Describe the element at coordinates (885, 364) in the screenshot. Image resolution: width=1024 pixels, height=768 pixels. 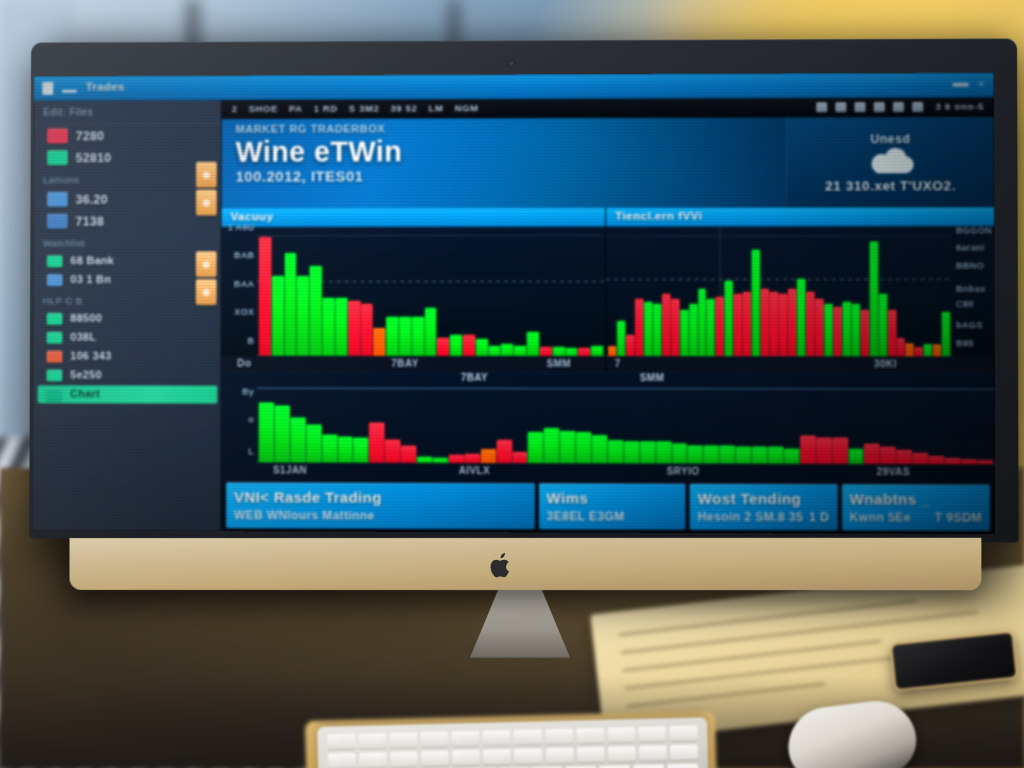
I see `x-axis-tick-label: 30KI` at that location.